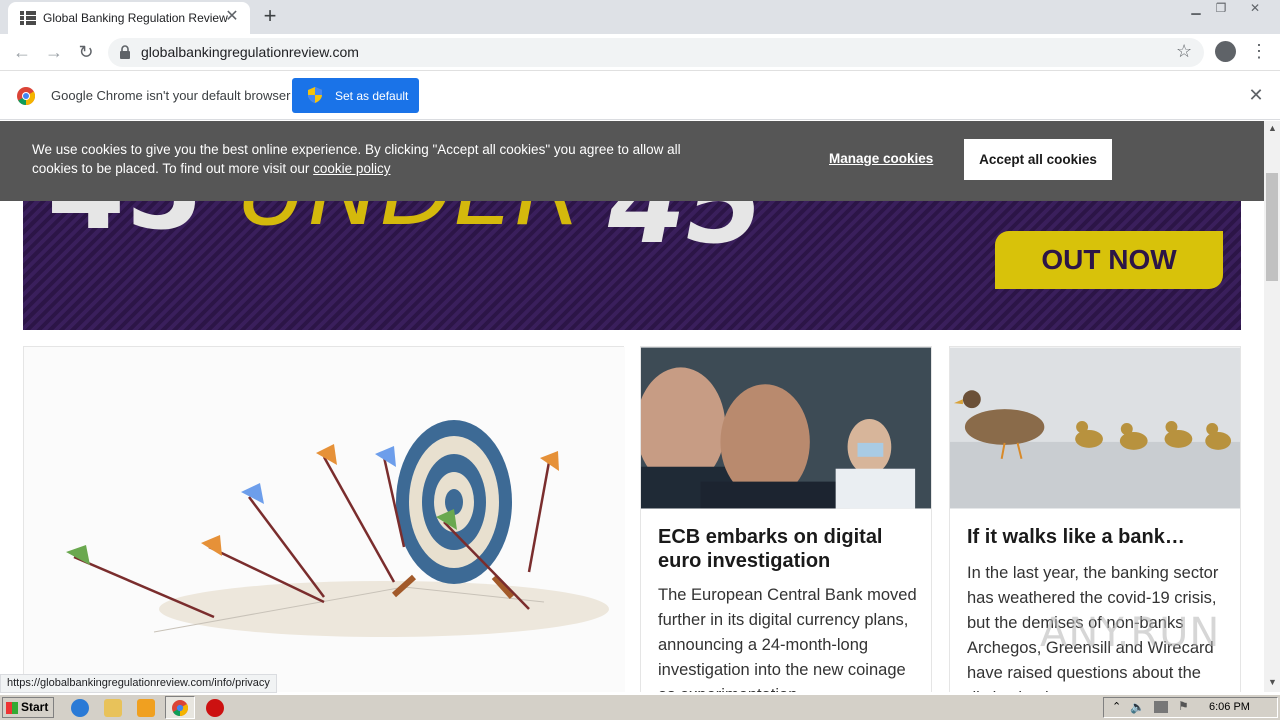 The height and width of the screenshot is (720, 1280). Describe the element at coordinates (22, 52) in the screenshot. I see `back-button: ←` at that location.